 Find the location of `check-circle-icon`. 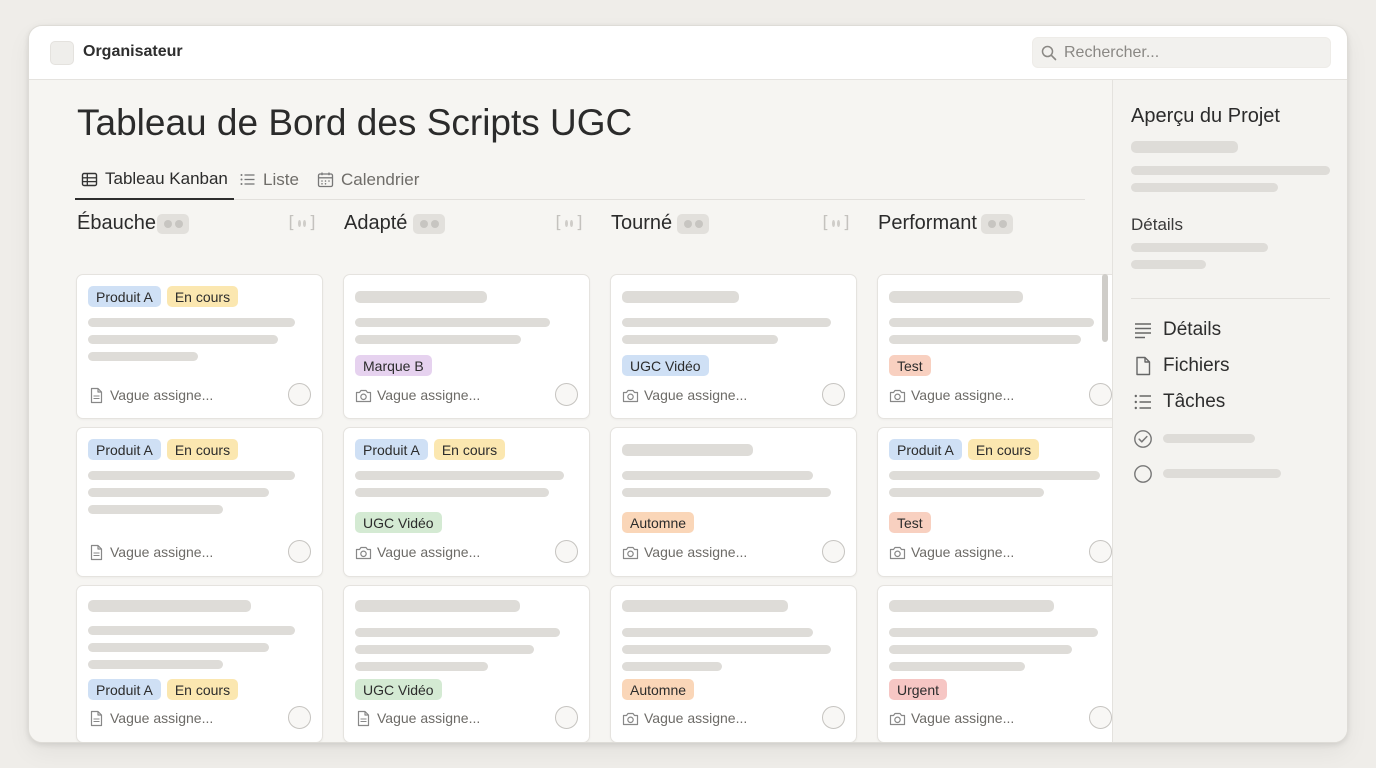

check-circle-icon is located at coordinates (1143, 439).